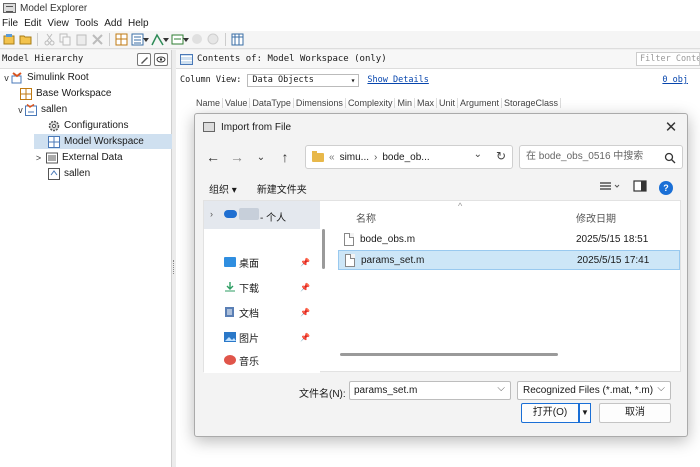  Describe the element at coordinates (261, 157) in the screenshot. I see `recent-locations-chevron-icon: ⌄` at that location.